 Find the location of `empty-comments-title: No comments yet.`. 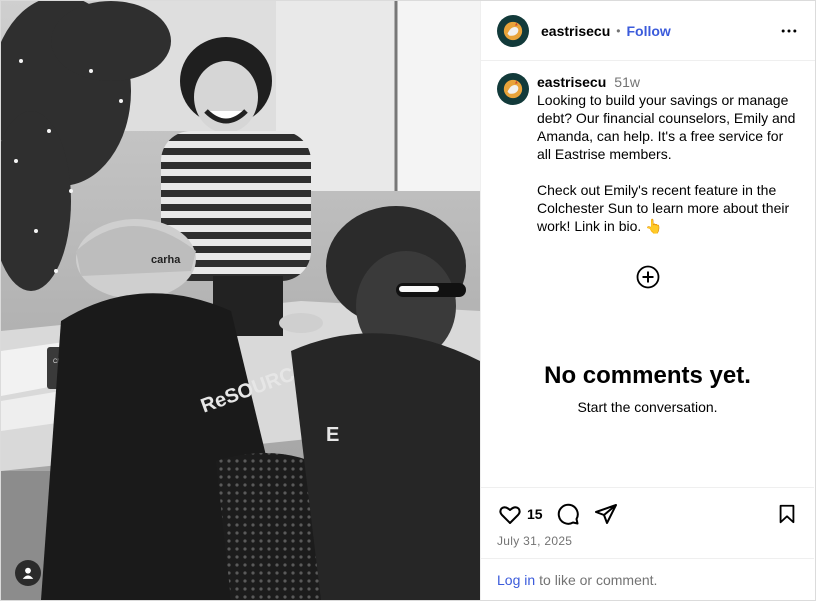

empty-comments-title: No comments yet. is located at coordinates (647, 375).